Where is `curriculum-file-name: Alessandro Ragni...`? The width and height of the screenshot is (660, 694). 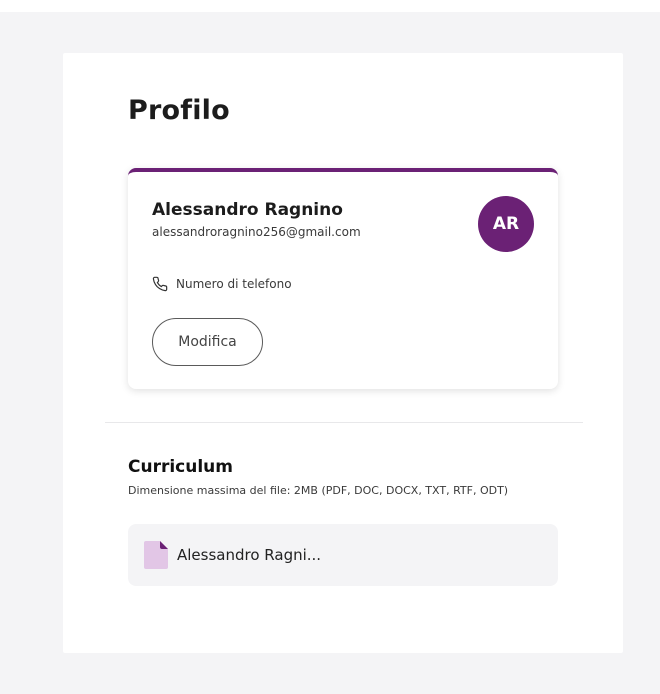
curriculum-file-name: Alessandro Ragni... is located at coordinates (249, 555).